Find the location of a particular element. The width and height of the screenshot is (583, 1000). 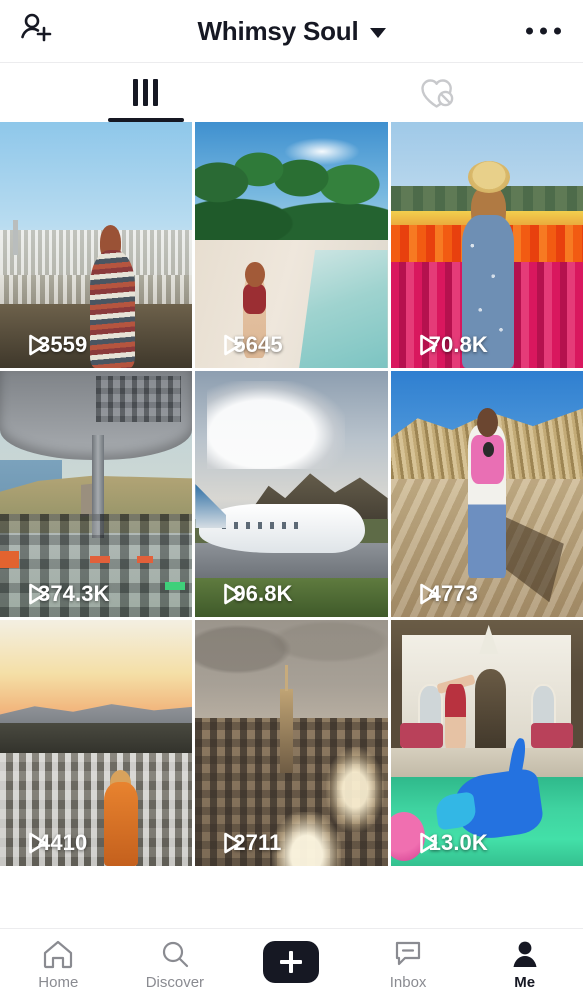

nav-label: Inbox is located at coordinates (408, 982).